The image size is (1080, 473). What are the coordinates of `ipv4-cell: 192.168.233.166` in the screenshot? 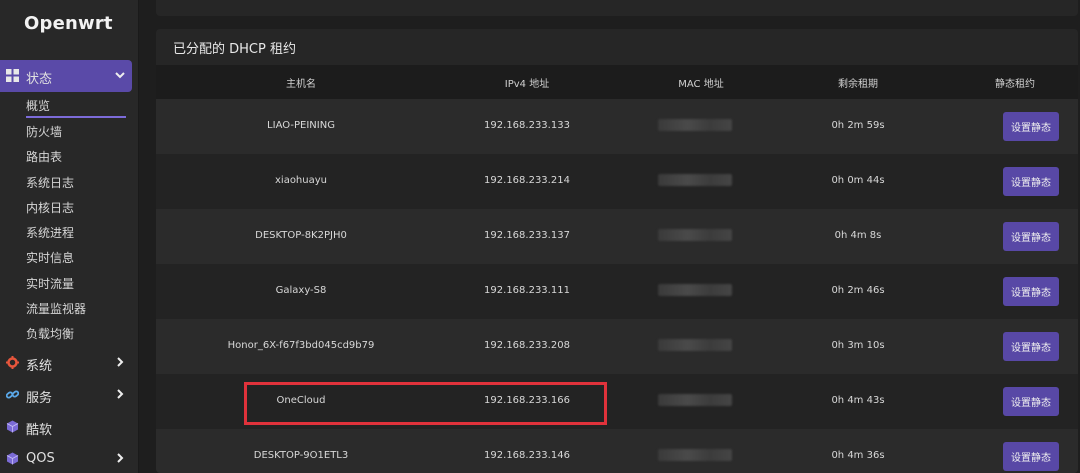 It's located at (527, 400).